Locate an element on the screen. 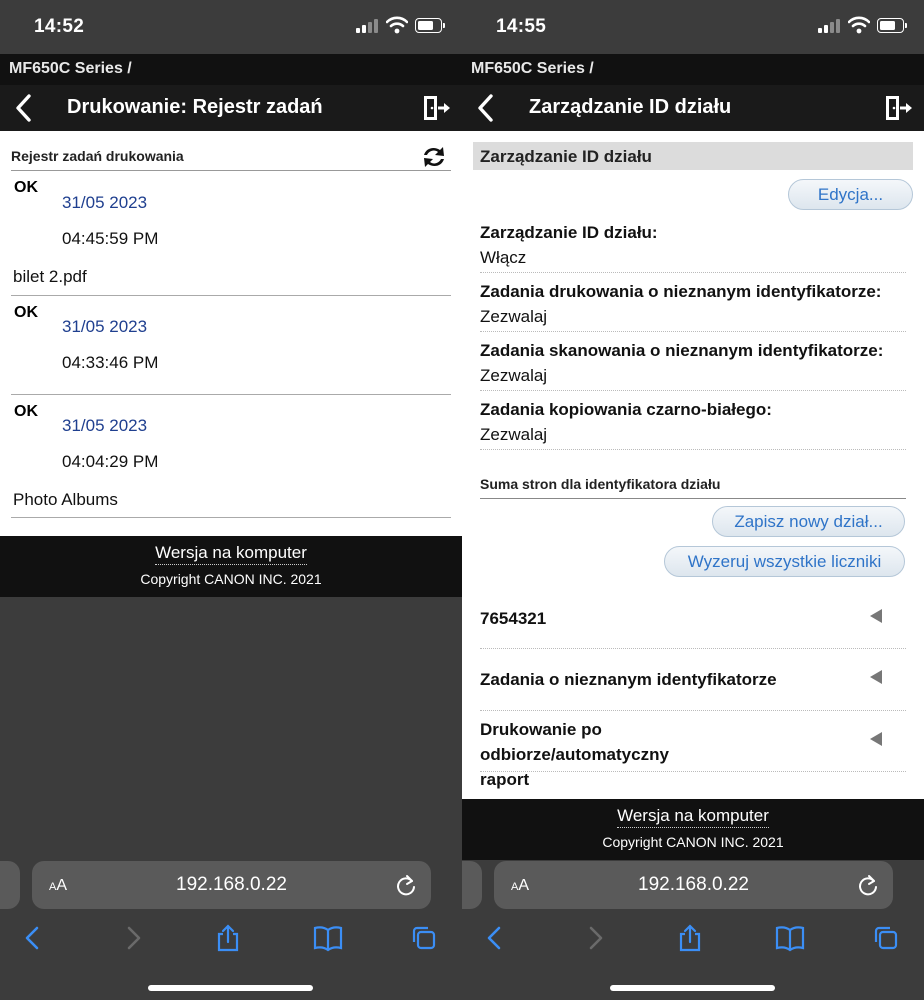  top-navigation-bar: Zarządzanie ID działu is located at coordinates (693, 108).